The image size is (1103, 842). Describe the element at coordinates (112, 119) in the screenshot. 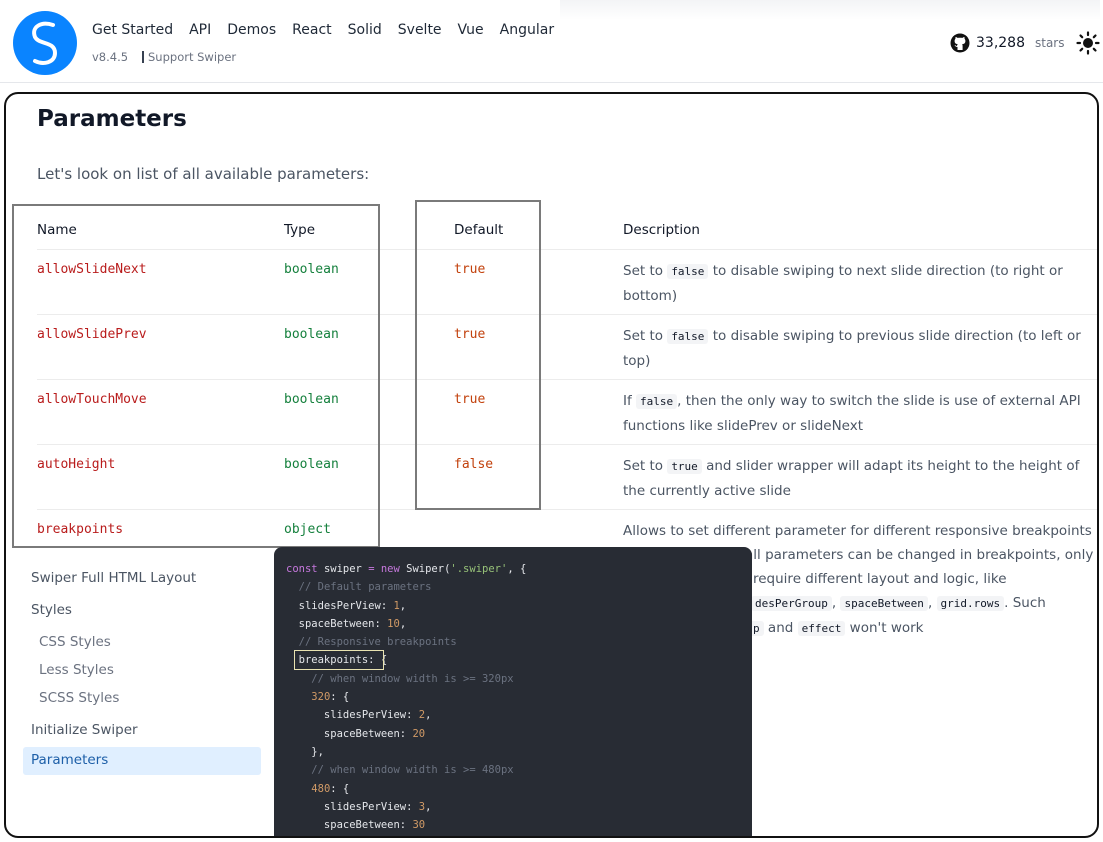

I see `page-title: Parameters` at that location.